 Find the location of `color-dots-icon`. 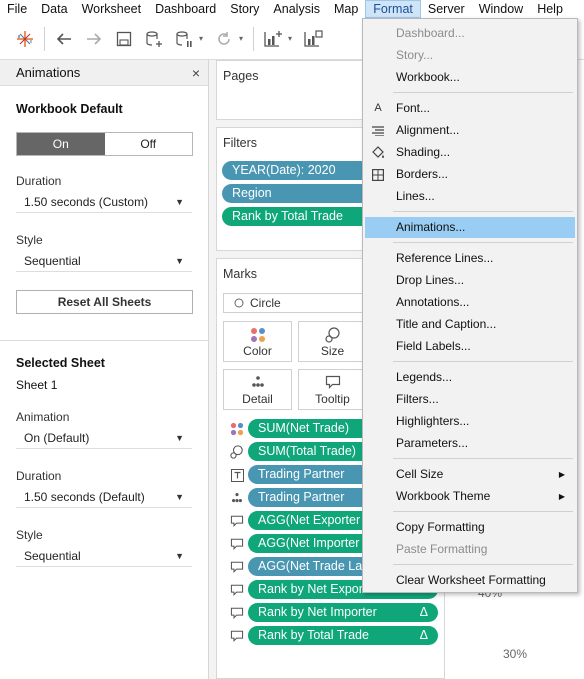

color-dots-icon is located at coordinates (237, 429).